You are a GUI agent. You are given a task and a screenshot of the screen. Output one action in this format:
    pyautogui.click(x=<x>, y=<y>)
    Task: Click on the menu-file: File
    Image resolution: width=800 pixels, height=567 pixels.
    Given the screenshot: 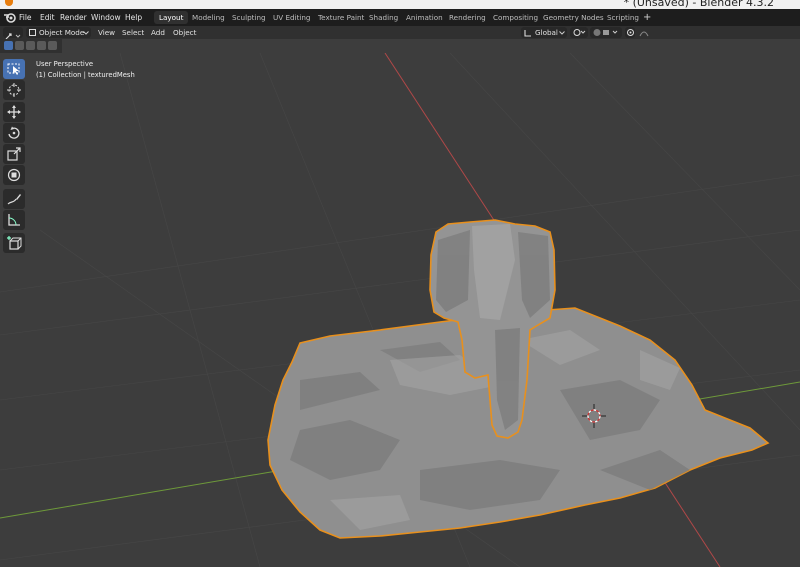 What is the action you would take?
    pyautogui.click(x=25, y=17)
    